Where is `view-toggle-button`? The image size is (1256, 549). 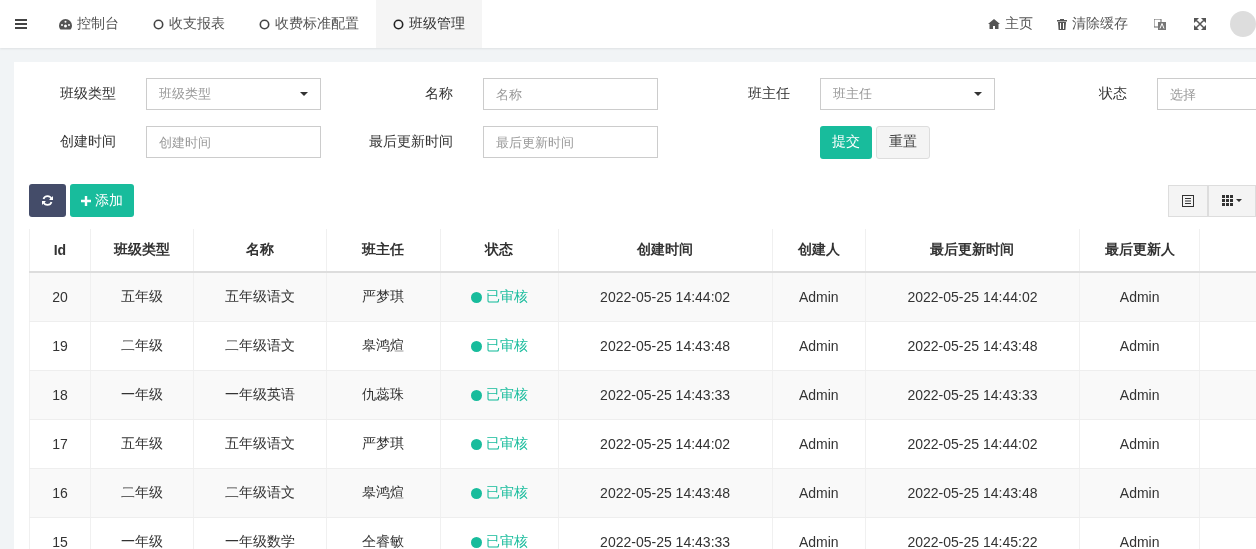
view-toggle-button is located at coordinates (1188, 200).